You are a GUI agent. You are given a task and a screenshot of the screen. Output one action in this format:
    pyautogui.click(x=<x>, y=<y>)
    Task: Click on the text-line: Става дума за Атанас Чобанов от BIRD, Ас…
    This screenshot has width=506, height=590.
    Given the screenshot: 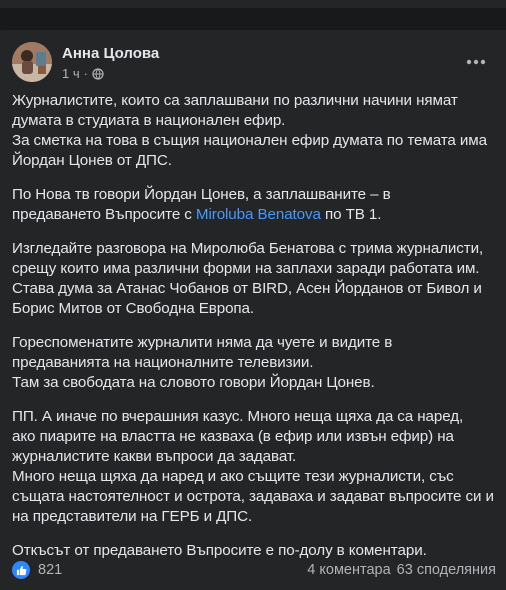 What is the action you would take?
    pyautogui.click(x=247, y=288)
    